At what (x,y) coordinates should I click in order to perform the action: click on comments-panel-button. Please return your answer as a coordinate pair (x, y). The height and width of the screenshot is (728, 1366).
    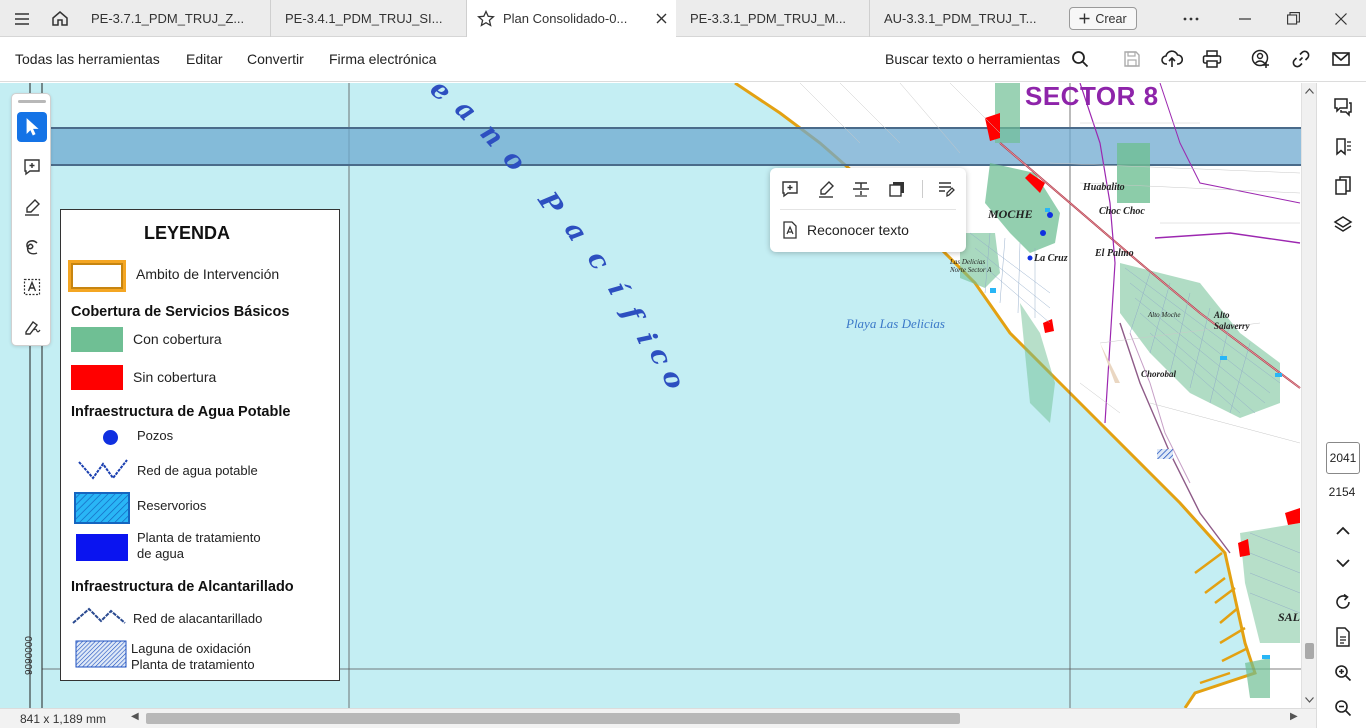
    Looking at the image, I should click on (1343, 107).